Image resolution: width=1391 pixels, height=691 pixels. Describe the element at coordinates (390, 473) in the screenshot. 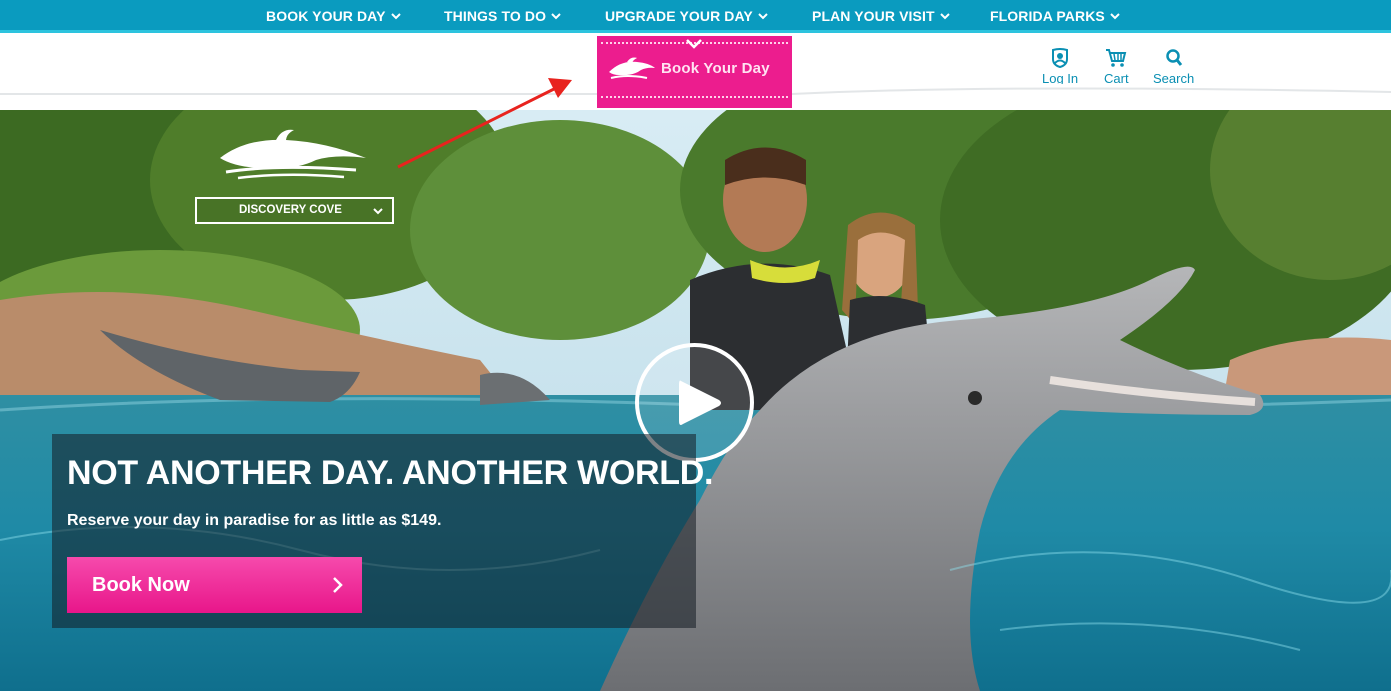

I see `hero-headline: NOT ANOTHER DAY. ANOTHER WORLD.` at that location.